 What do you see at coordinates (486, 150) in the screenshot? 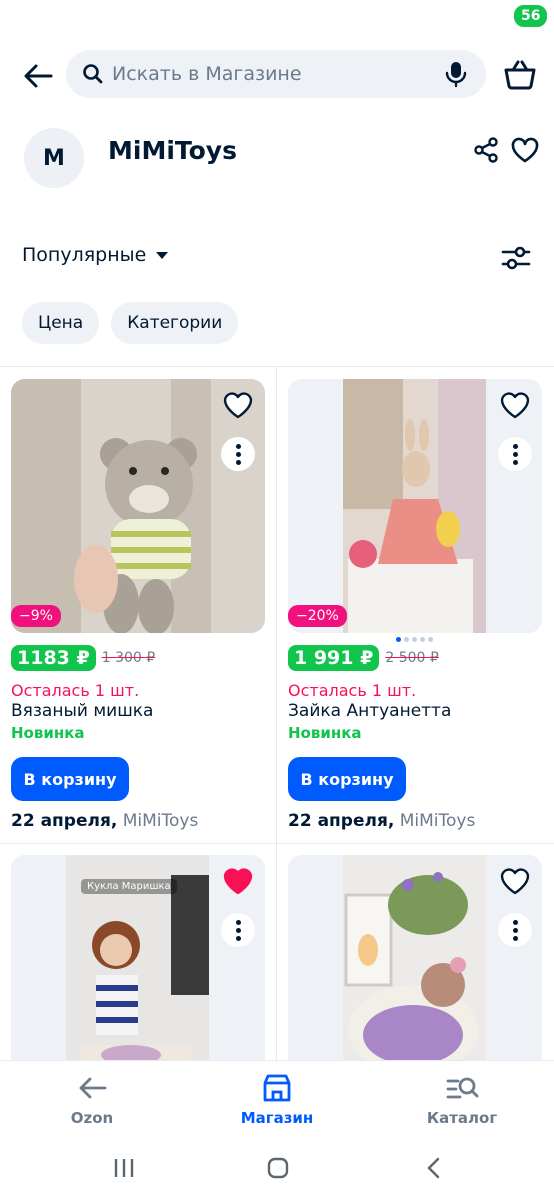
I see `share-icon` at bounding box center [486, 150].